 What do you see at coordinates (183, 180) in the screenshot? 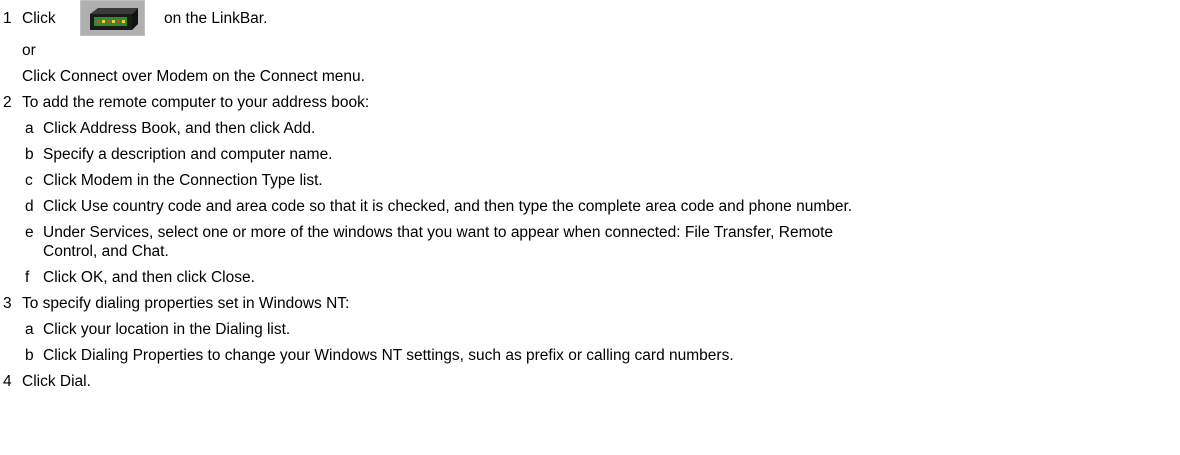
I see `substep-text: Click Modem in the Connection Type list.` at bounding box center [183, 180].